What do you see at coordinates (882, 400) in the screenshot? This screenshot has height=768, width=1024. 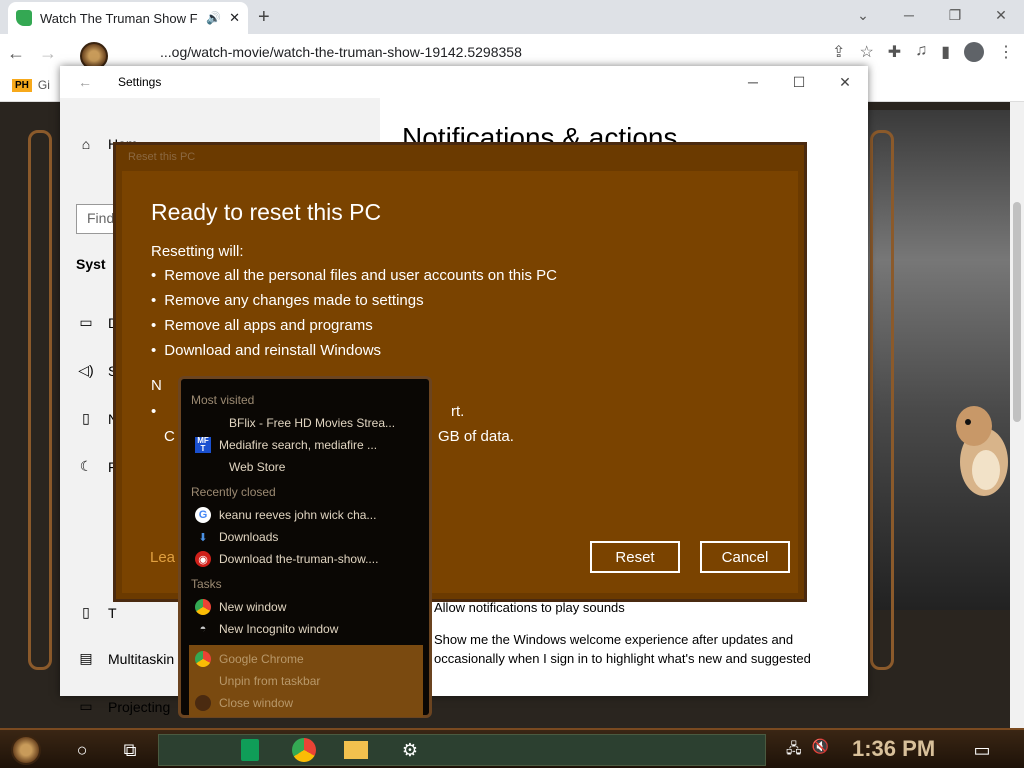 I see `steampunk-frame-right` at bounding box center [882, 400].